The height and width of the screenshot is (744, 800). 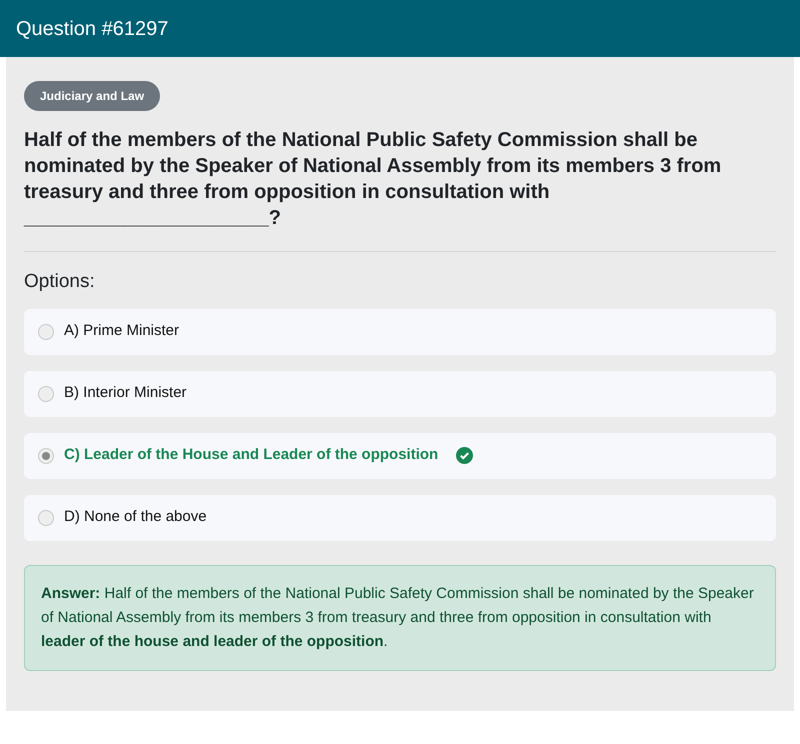 What do you see at coordinates (60, 282) in the screenshot?
I see `options-label: Options:` at bounding box center [60, 282].